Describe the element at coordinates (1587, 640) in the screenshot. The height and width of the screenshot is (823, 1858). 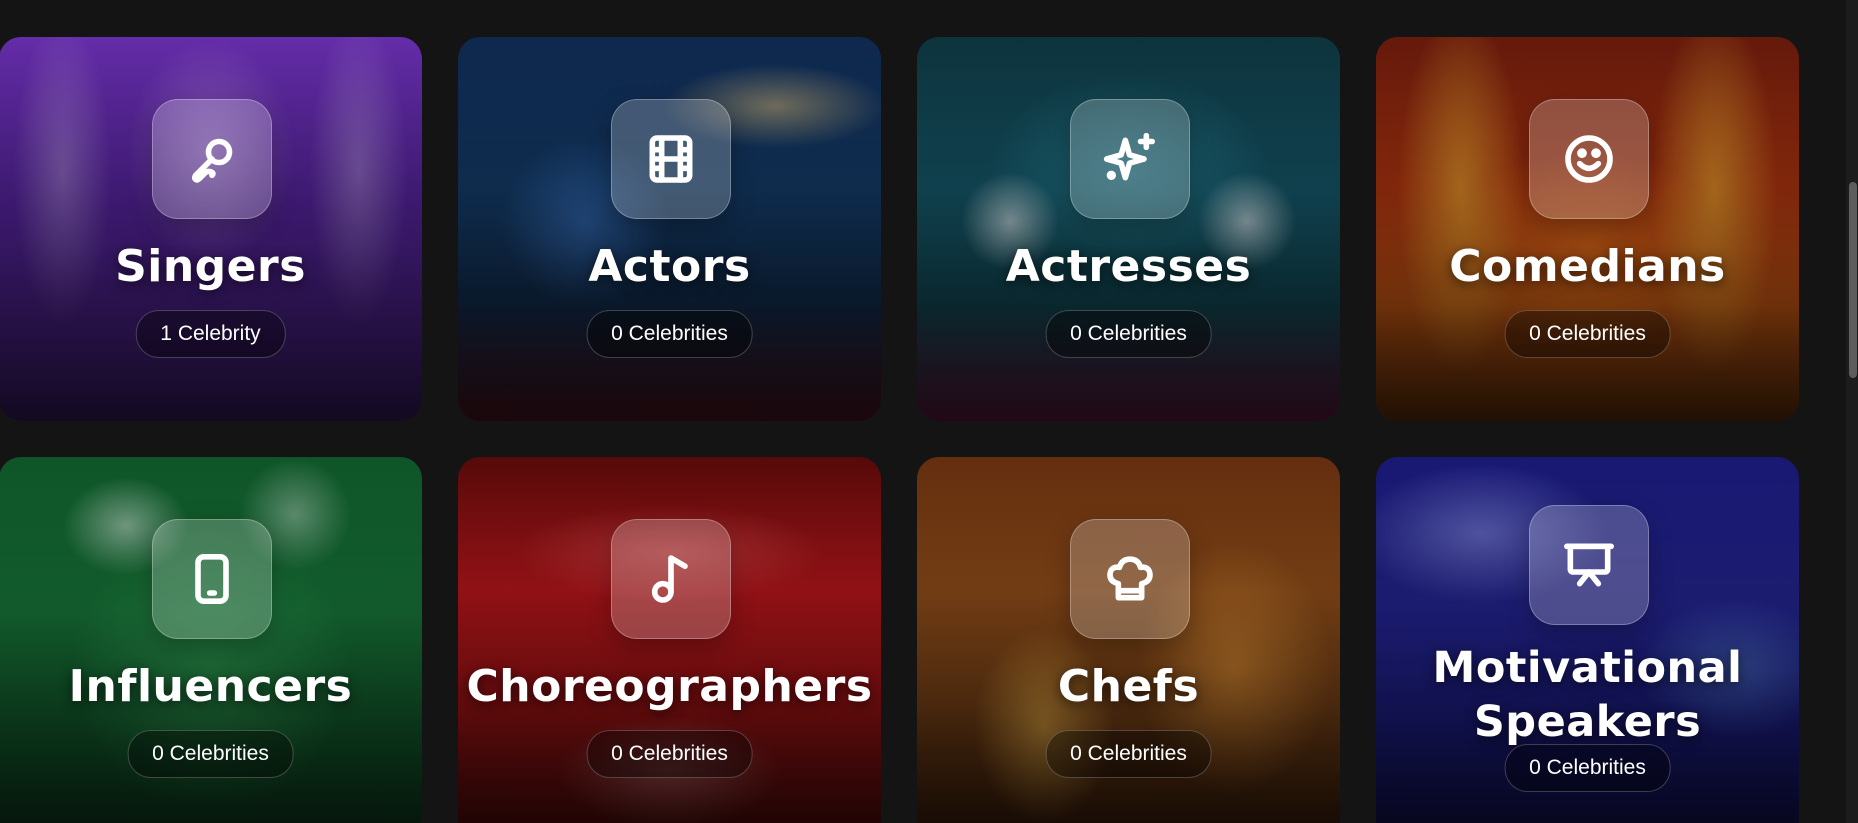
I see `category-card-motivational-speakers: Motivational Speakers 0 Celebrities` at that location.